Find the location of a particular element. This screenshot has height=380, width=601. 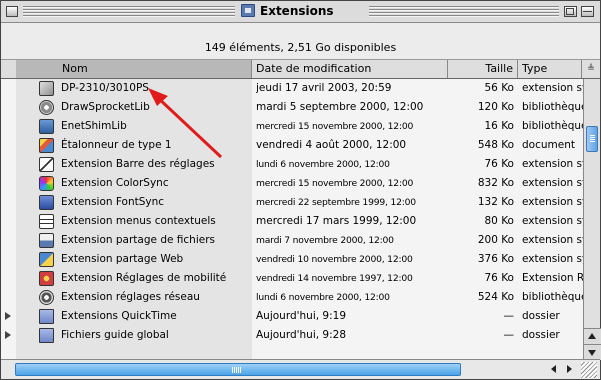

paint-icon is located at coordinates (46, 145).